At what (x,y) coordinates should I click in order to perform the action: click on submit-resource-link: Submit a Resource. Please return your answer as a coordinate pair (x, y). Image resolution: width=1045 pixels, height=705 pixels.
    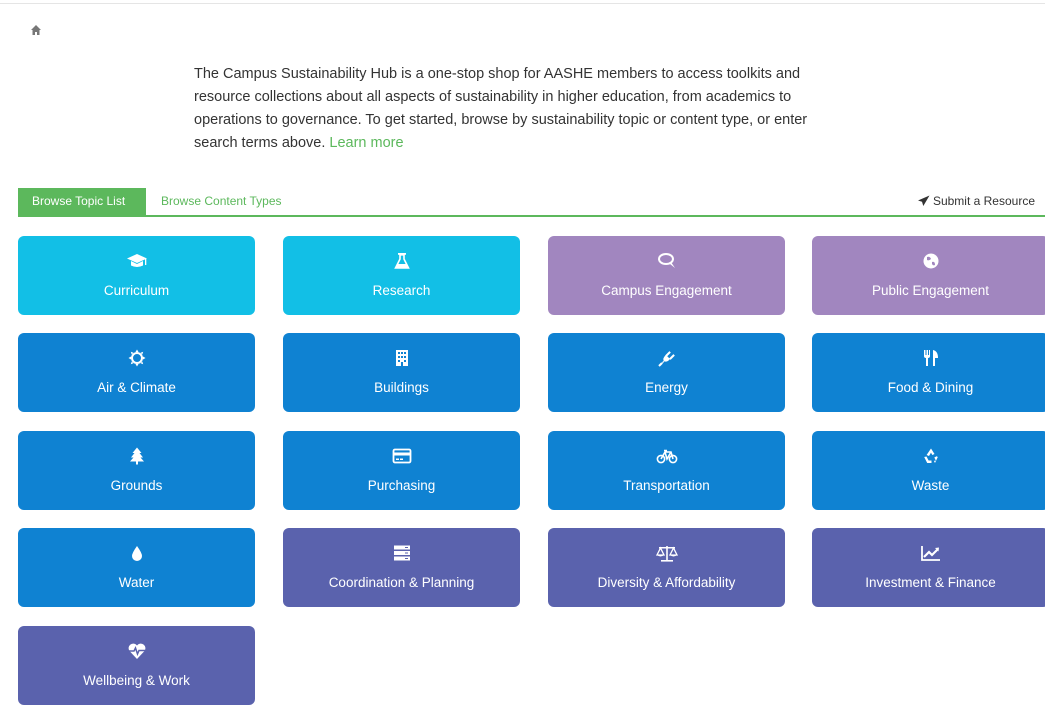
    Looking at the image, I should click on (976, 201).